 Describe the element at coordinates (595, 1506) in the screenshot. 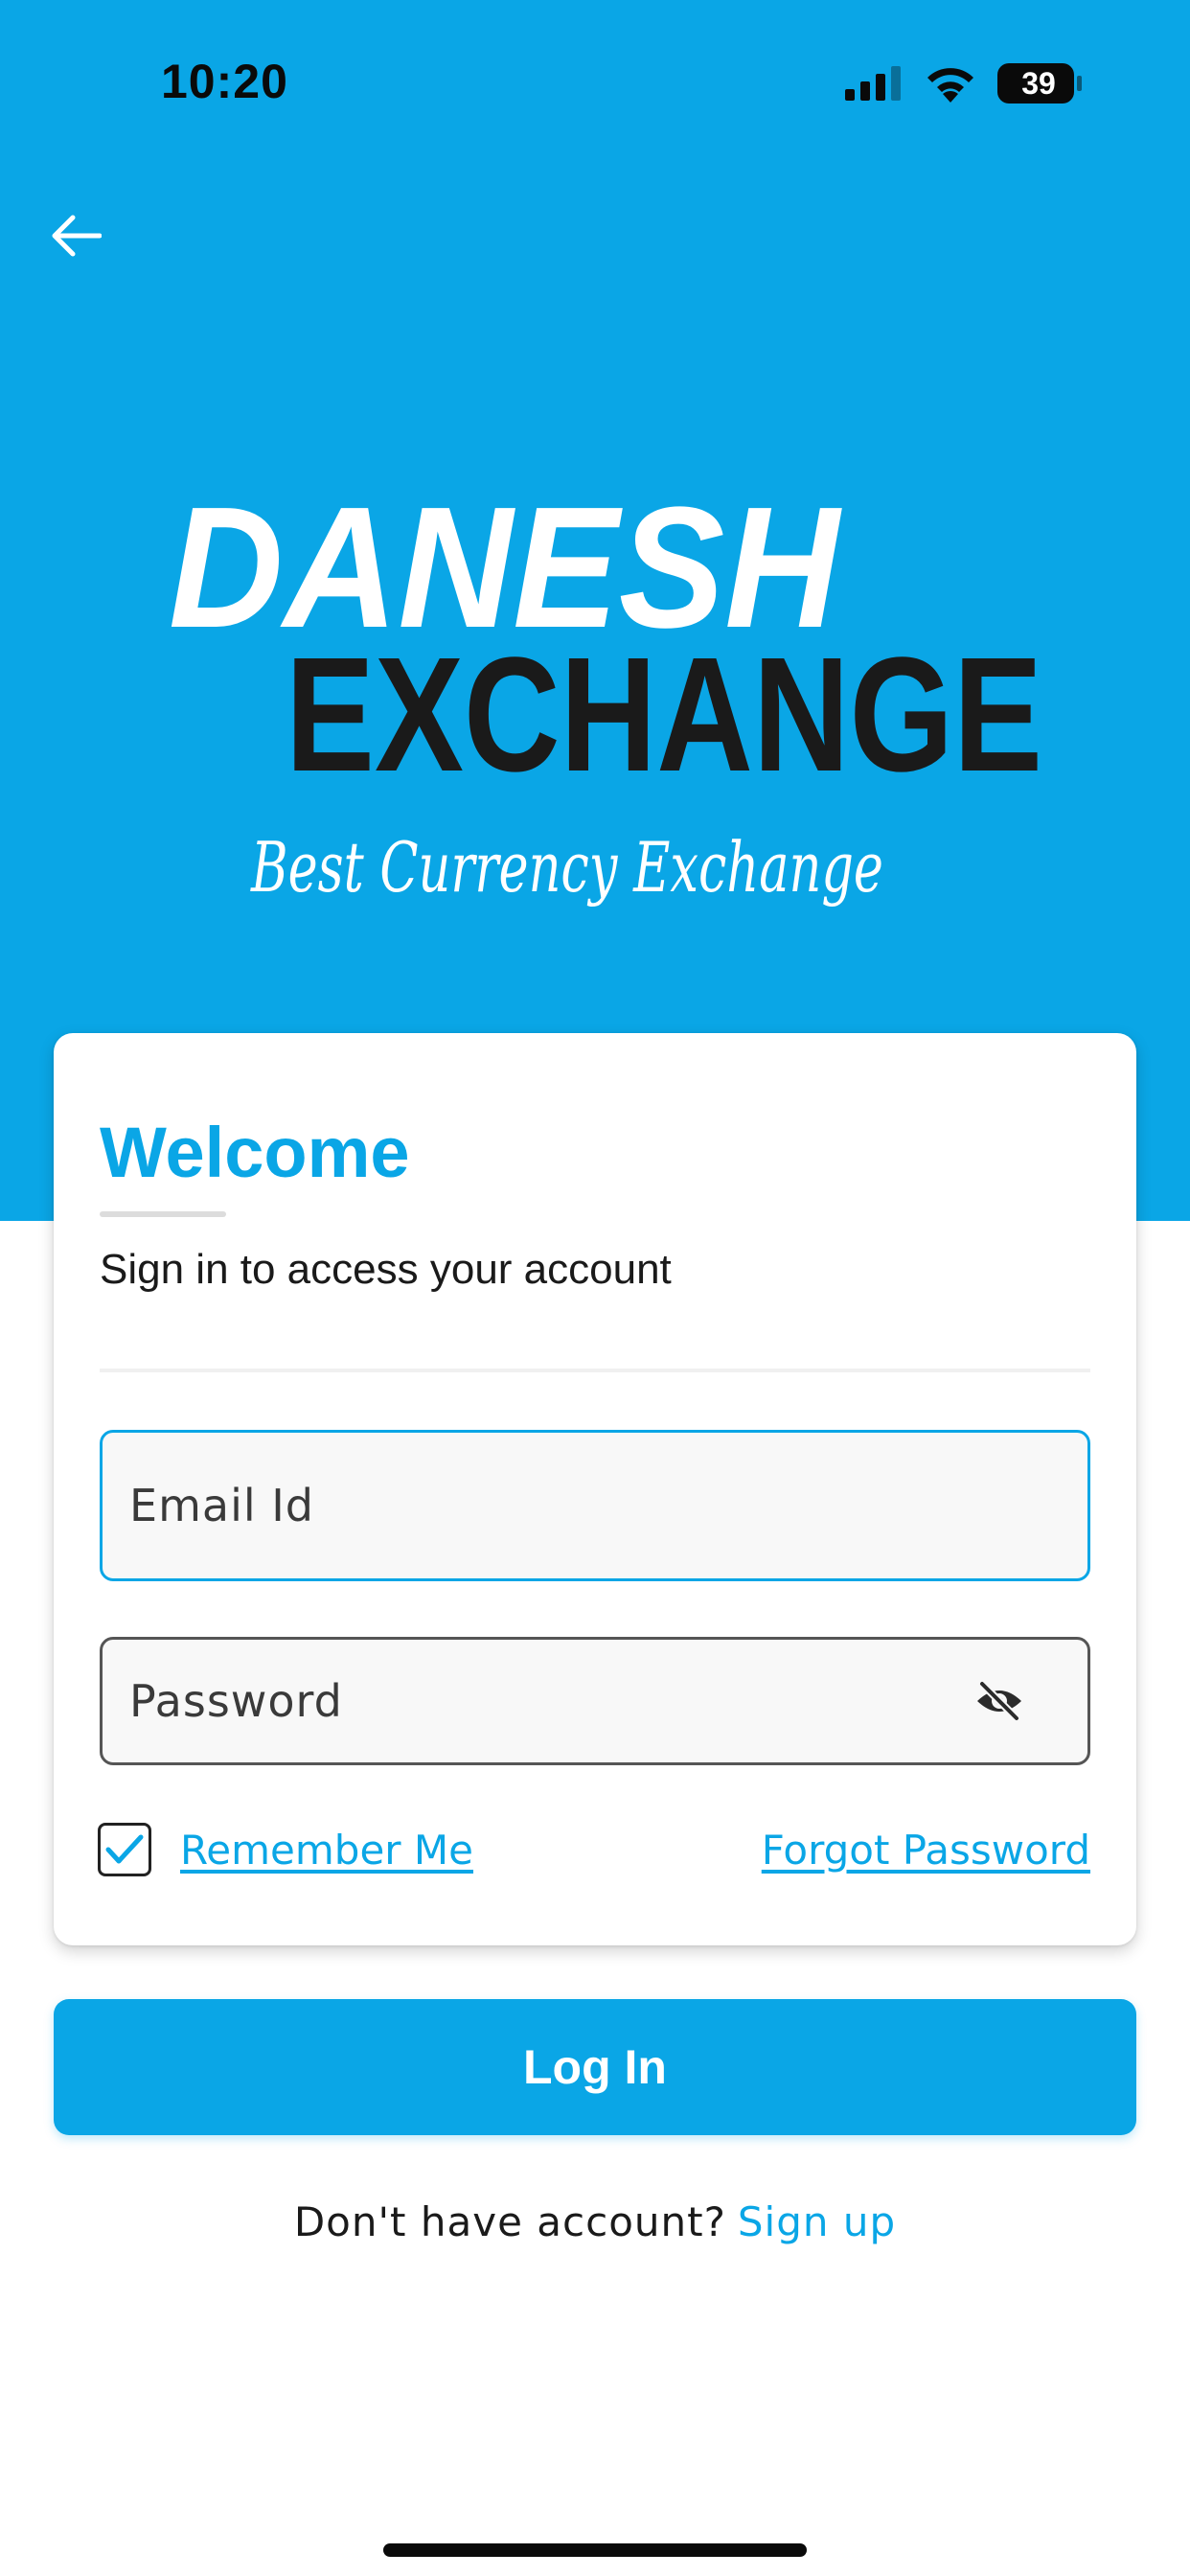

I see `email-input` at that location.